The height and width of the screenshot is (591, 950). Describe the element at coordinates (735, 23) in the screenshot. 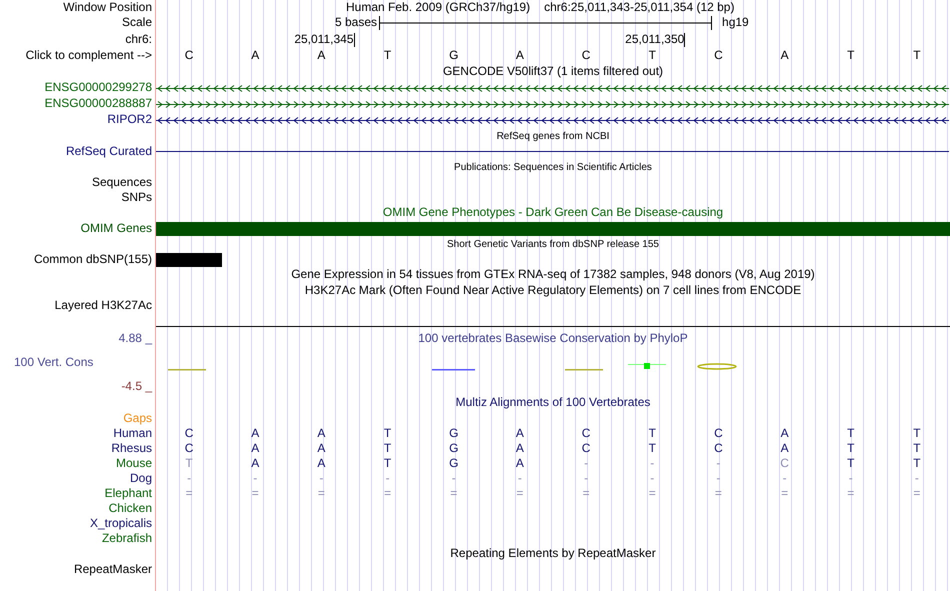

I see `assembly-label: hg19` at that location.